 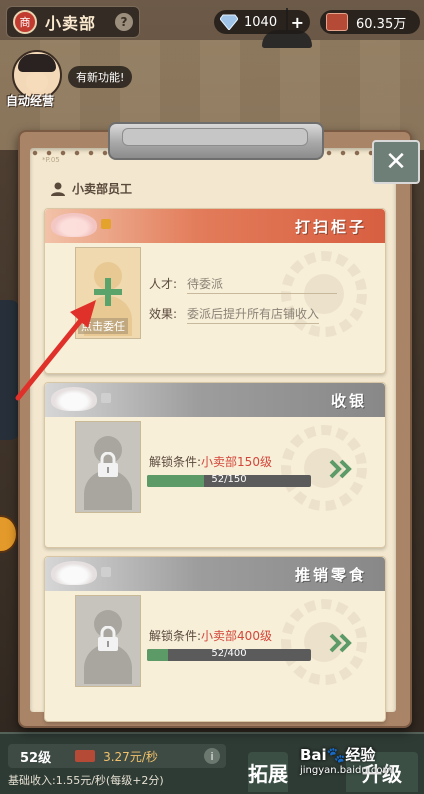 I want to click on shop-title: 小卖部, so click(x=71, y=23).